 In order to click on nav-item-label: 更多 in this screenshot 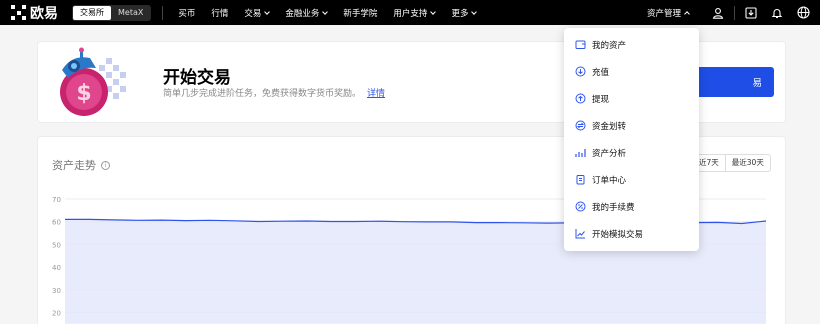, I will do `click(460, 13)`.